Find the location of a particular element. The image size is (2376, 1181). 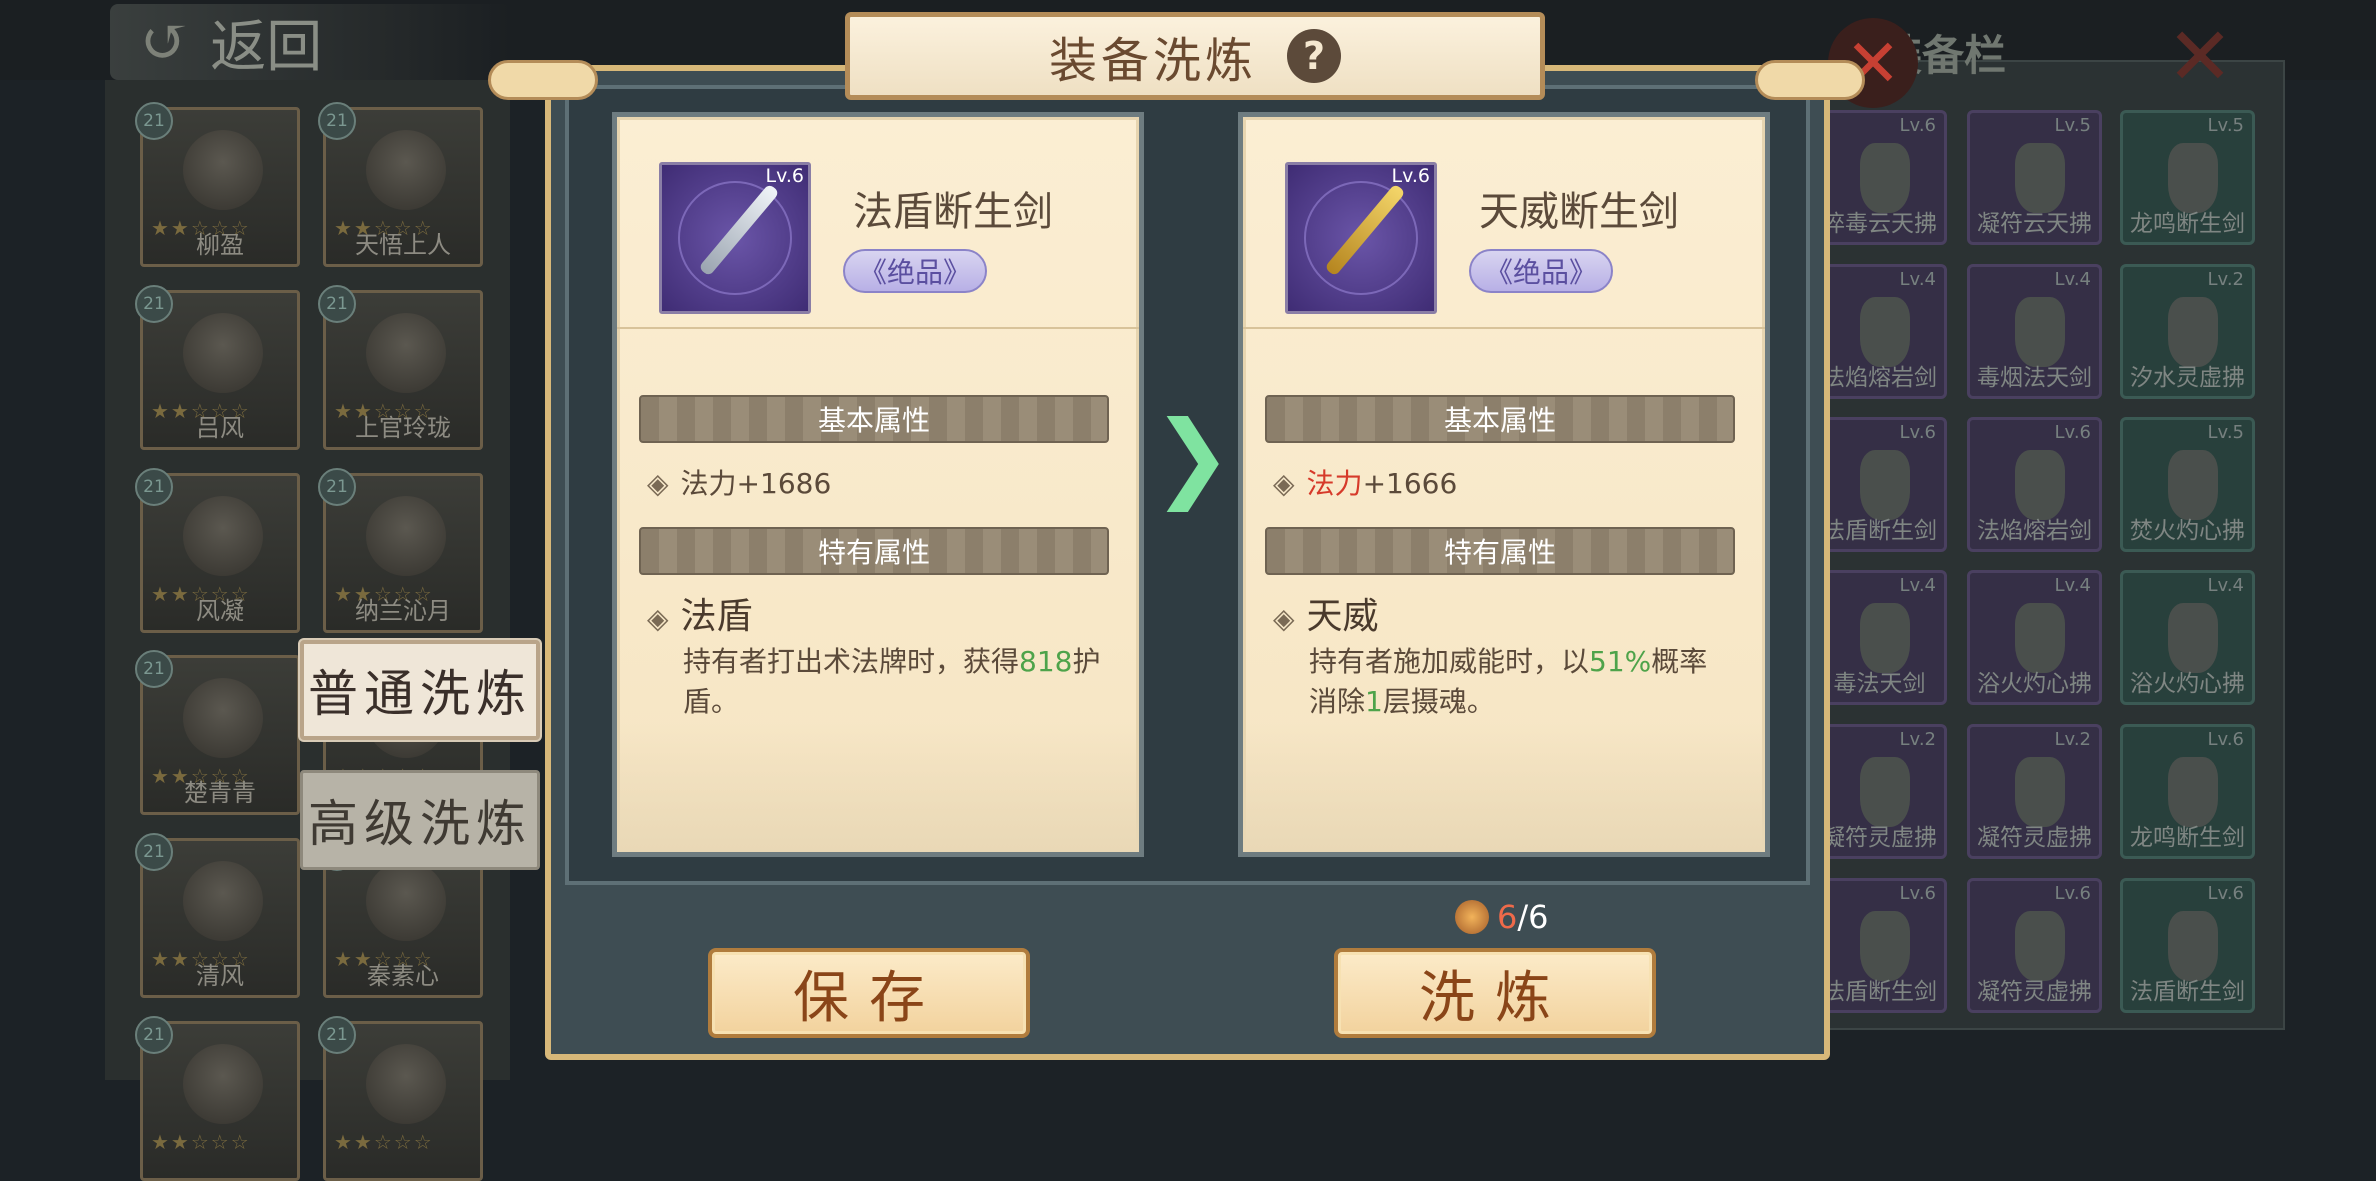

basic-attr-header: 基本属性 is located at coordinates (874, 419).